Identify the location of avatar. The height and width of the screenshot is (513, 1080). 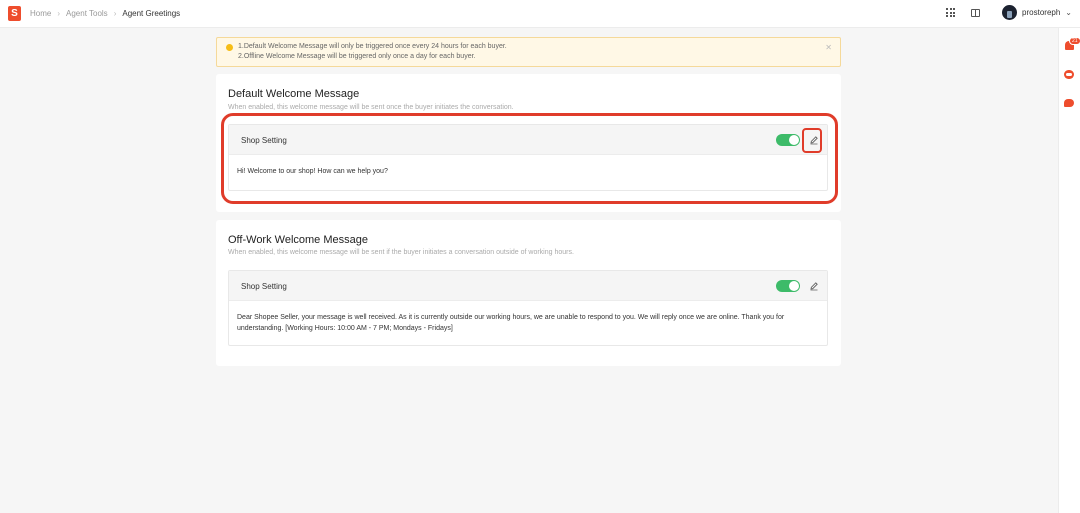
(1010, 12).